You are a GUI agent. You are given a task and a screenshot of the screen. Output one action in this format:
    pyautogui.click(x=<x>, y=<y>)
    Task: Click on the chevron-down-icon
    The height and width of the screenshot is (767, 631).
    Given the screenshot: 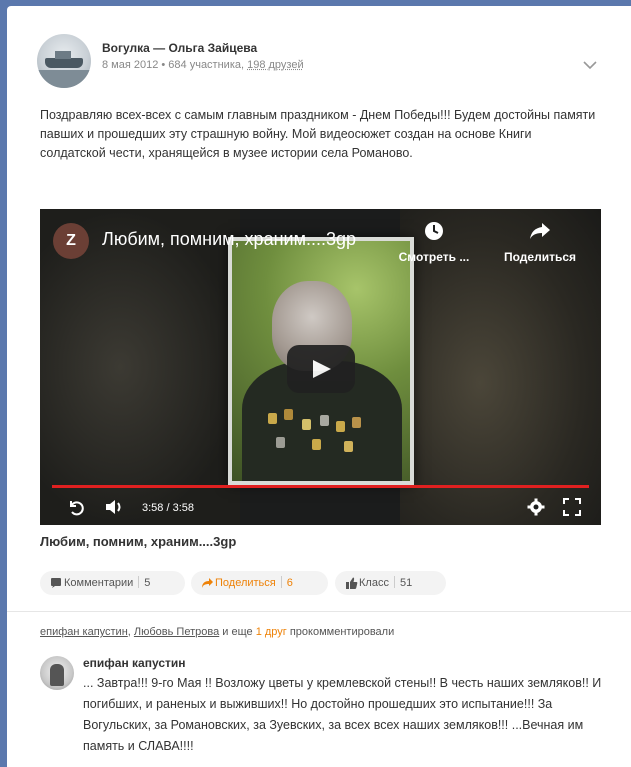 What is the action you would take?
    pyautogui.click(x=590, y=65)
    